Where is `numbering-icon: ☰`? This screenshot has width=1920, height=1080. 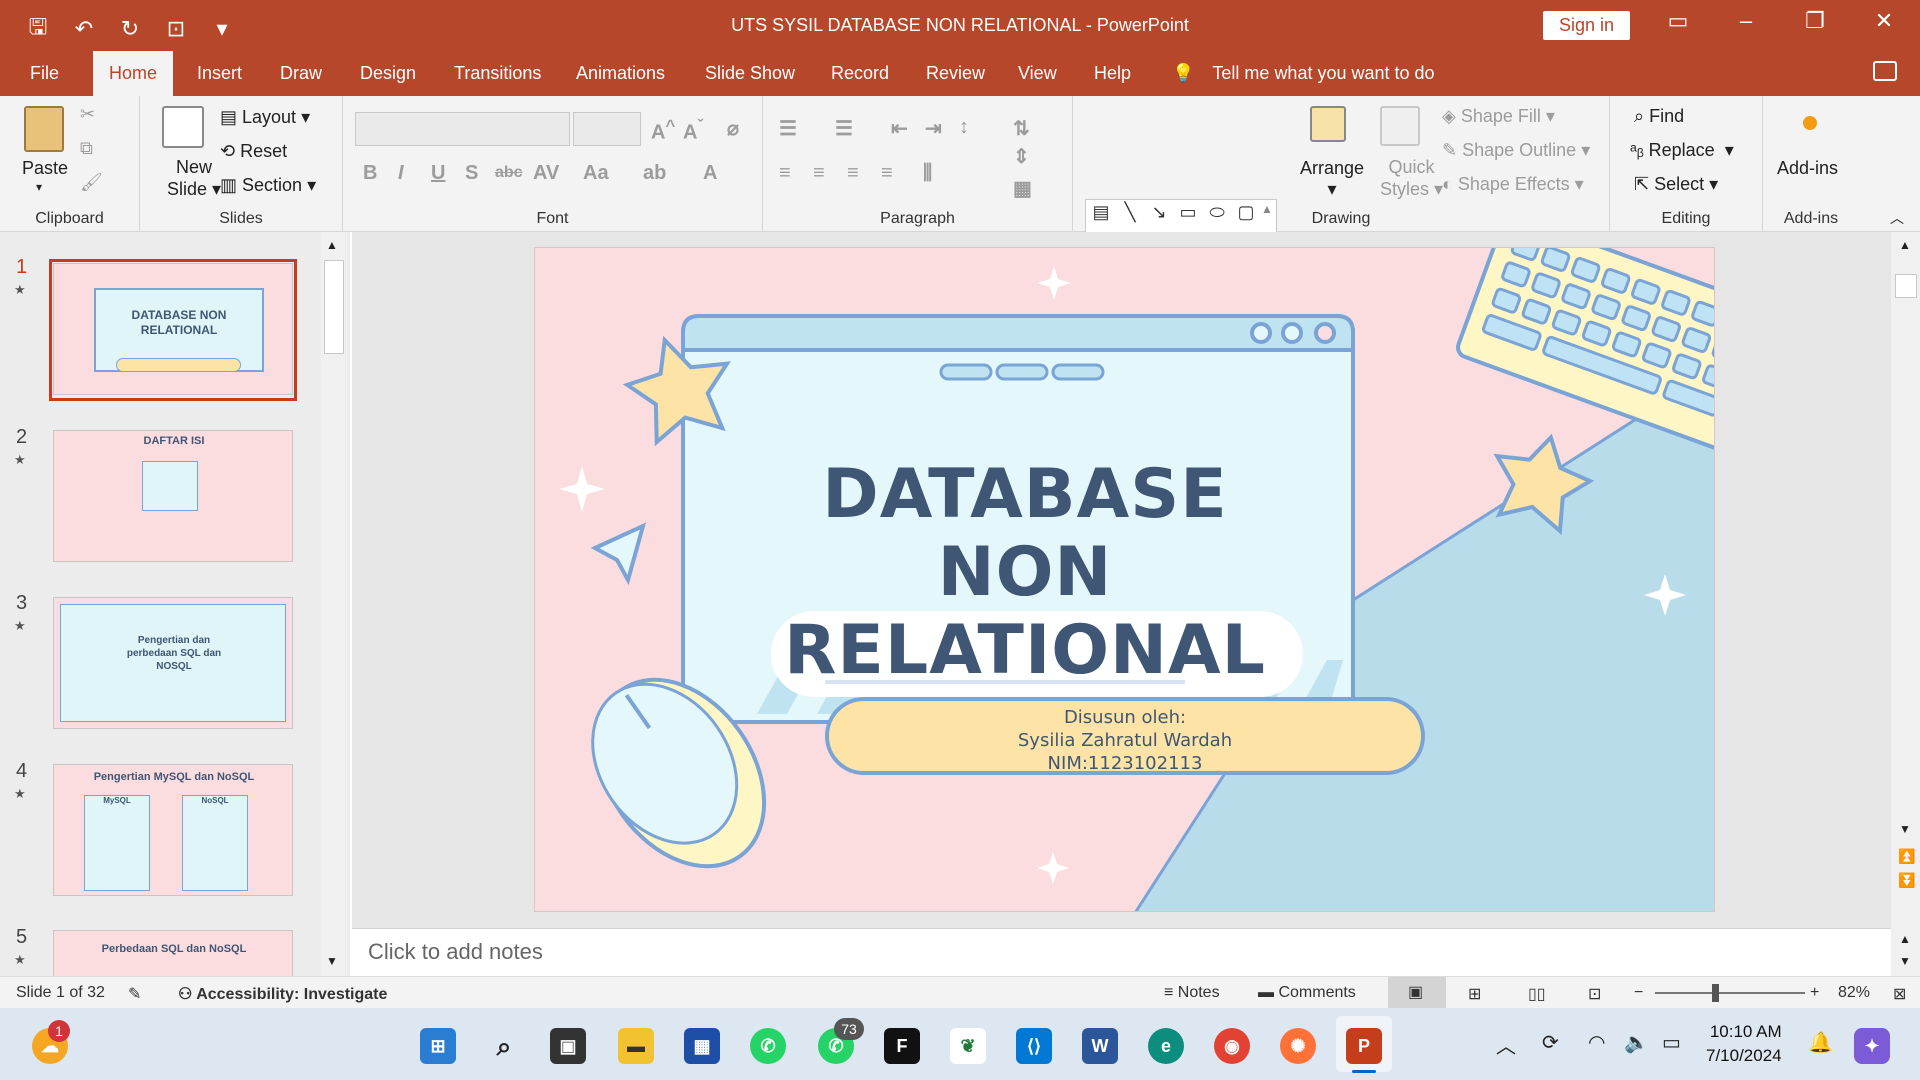
numbering-icon: ☰ is located at coordinates (844, 128).